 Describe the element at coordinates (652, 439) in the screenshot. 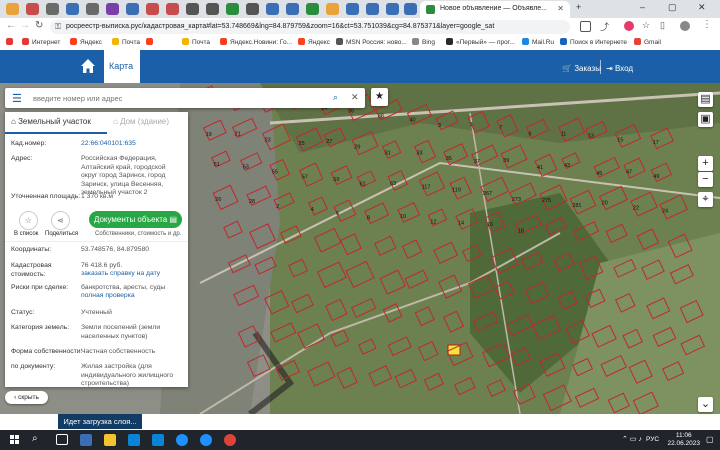

I see `language-indicator: РУС` at that location.